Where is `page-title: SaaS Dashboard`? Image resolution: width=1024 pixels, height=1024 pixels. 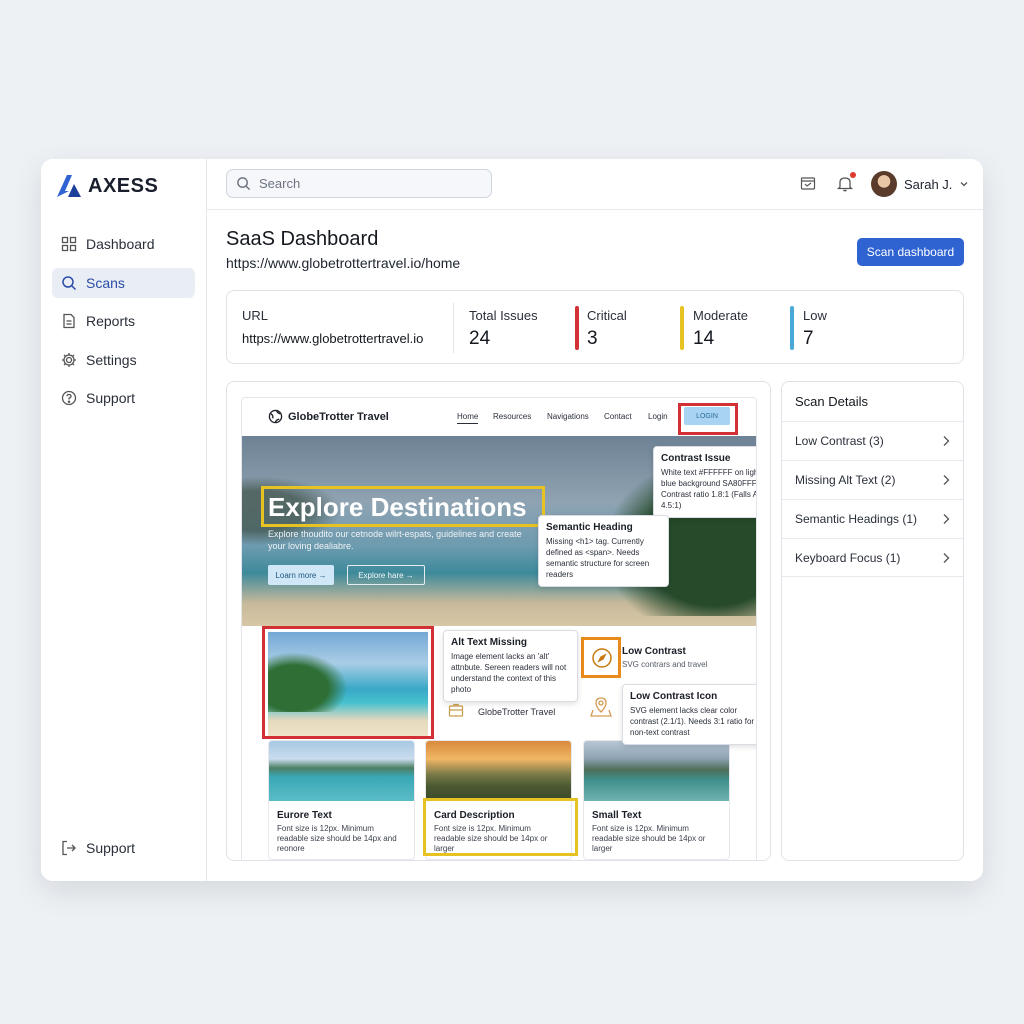 page-title: SaaS Dashboard is located at coordinates (302, 239).